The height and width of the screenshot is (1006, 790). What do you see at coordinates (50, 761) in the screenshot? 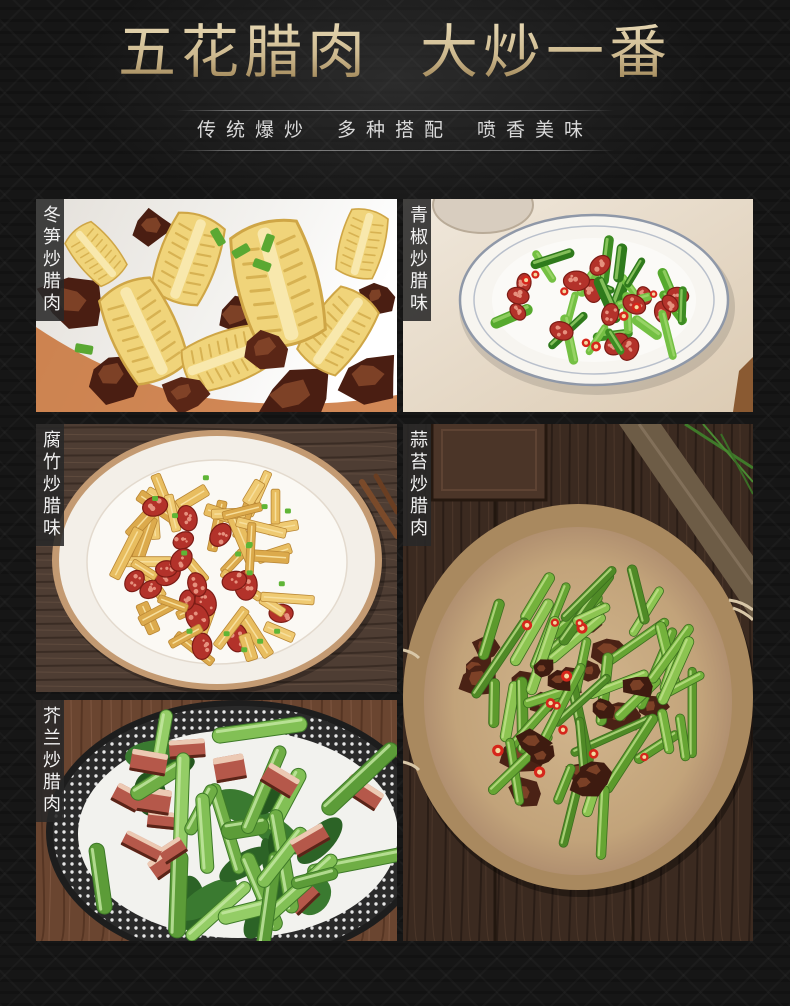
I see `dish-label: 芥兰炒腊肉` at bounding box center [50, 761].